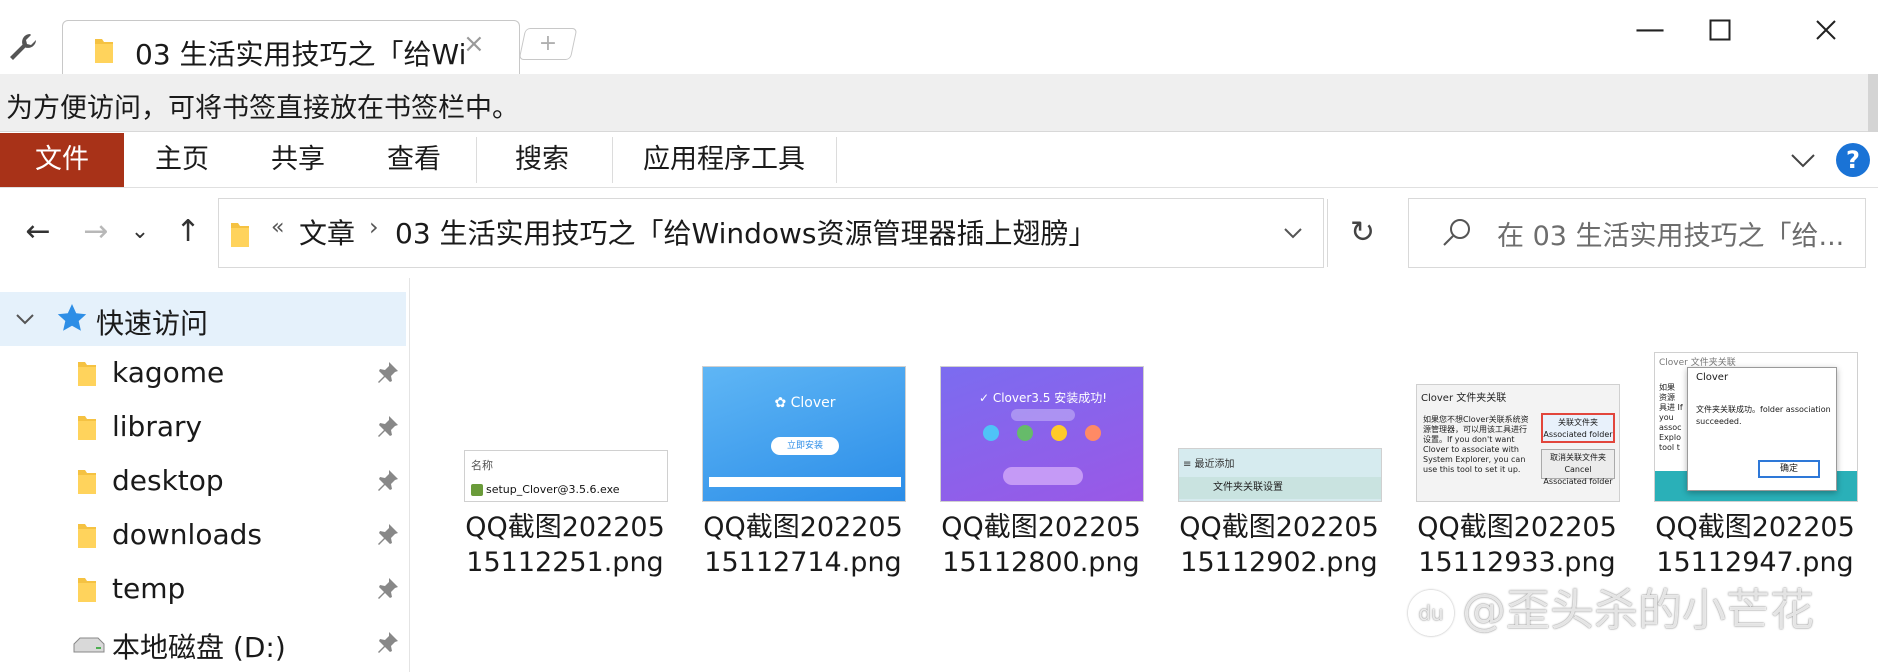 The width and height of the screenshot is (1878, 672). Describe the element at coordinates (72, 317) in the screenshot. I see `star-icon` at that location.